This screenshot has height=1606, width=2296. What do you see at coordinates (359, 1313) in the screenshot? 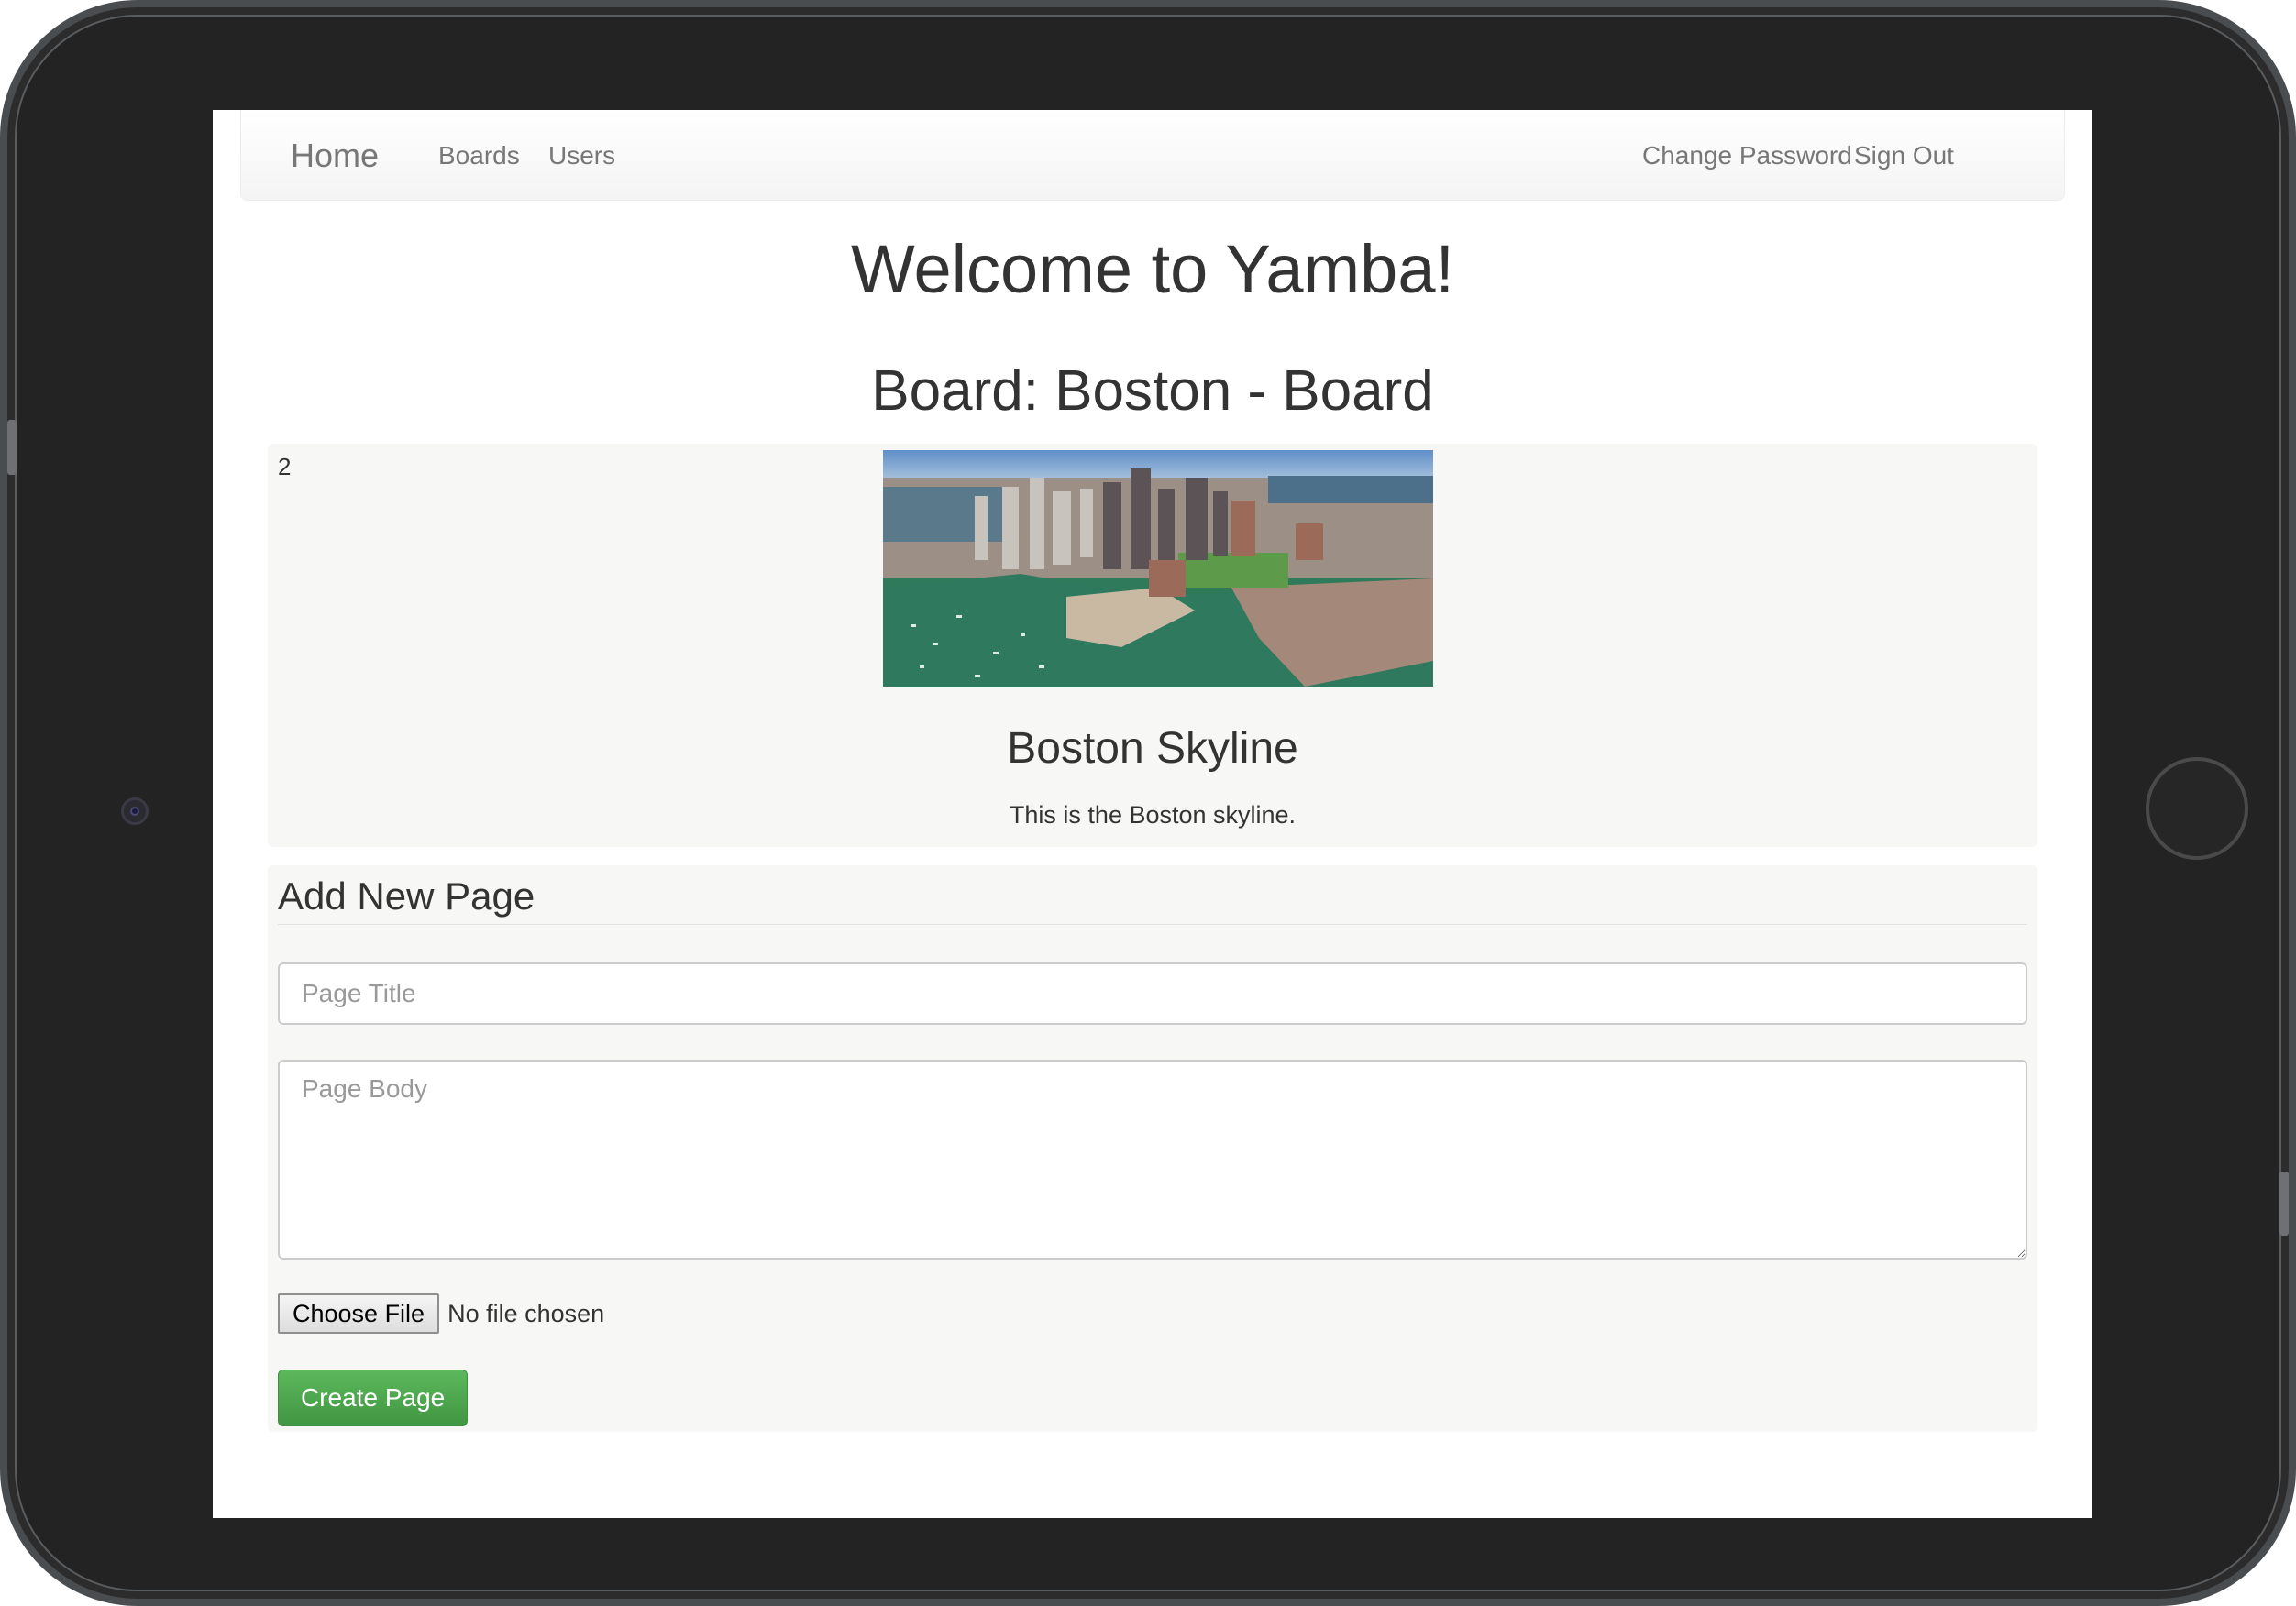
I see `choose-file-button: Choose File` at bounding box center [359, 1313].